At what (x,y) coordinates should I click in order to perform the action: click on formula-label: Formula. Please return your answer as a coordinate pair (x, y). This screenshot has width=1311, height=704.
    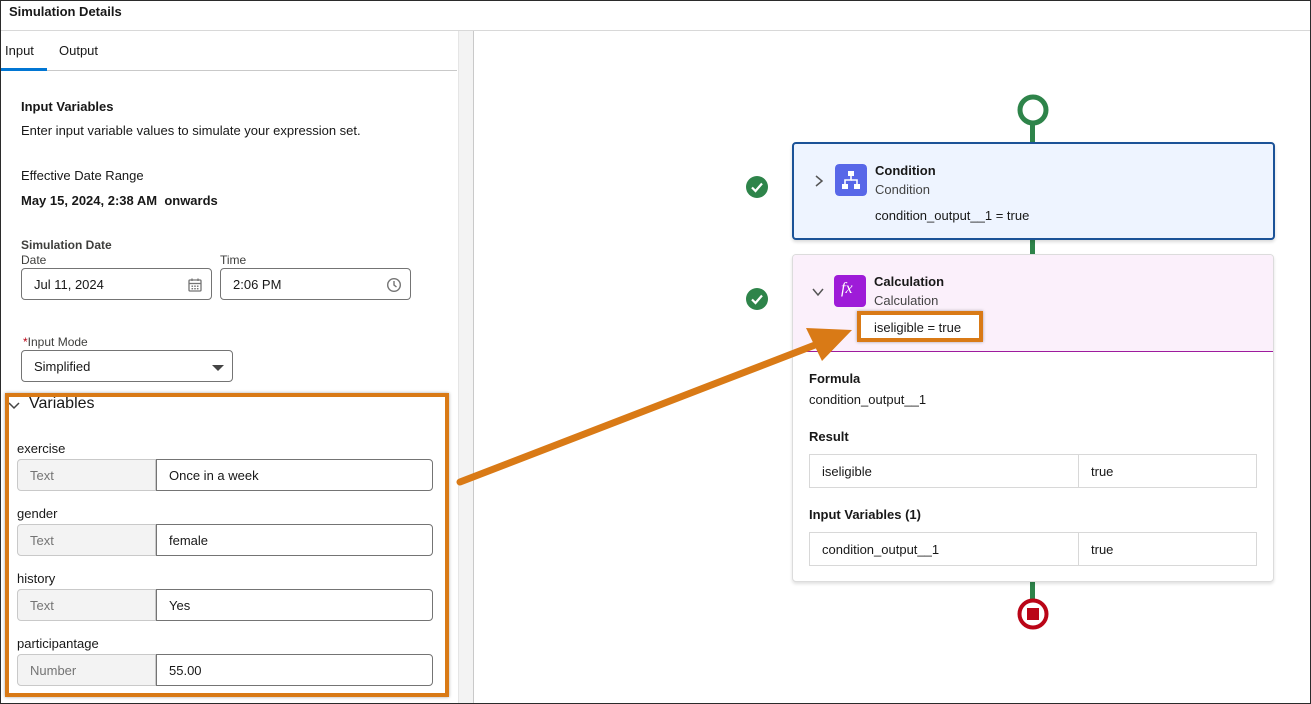
    Looking at the image, I should click on (835, 378).